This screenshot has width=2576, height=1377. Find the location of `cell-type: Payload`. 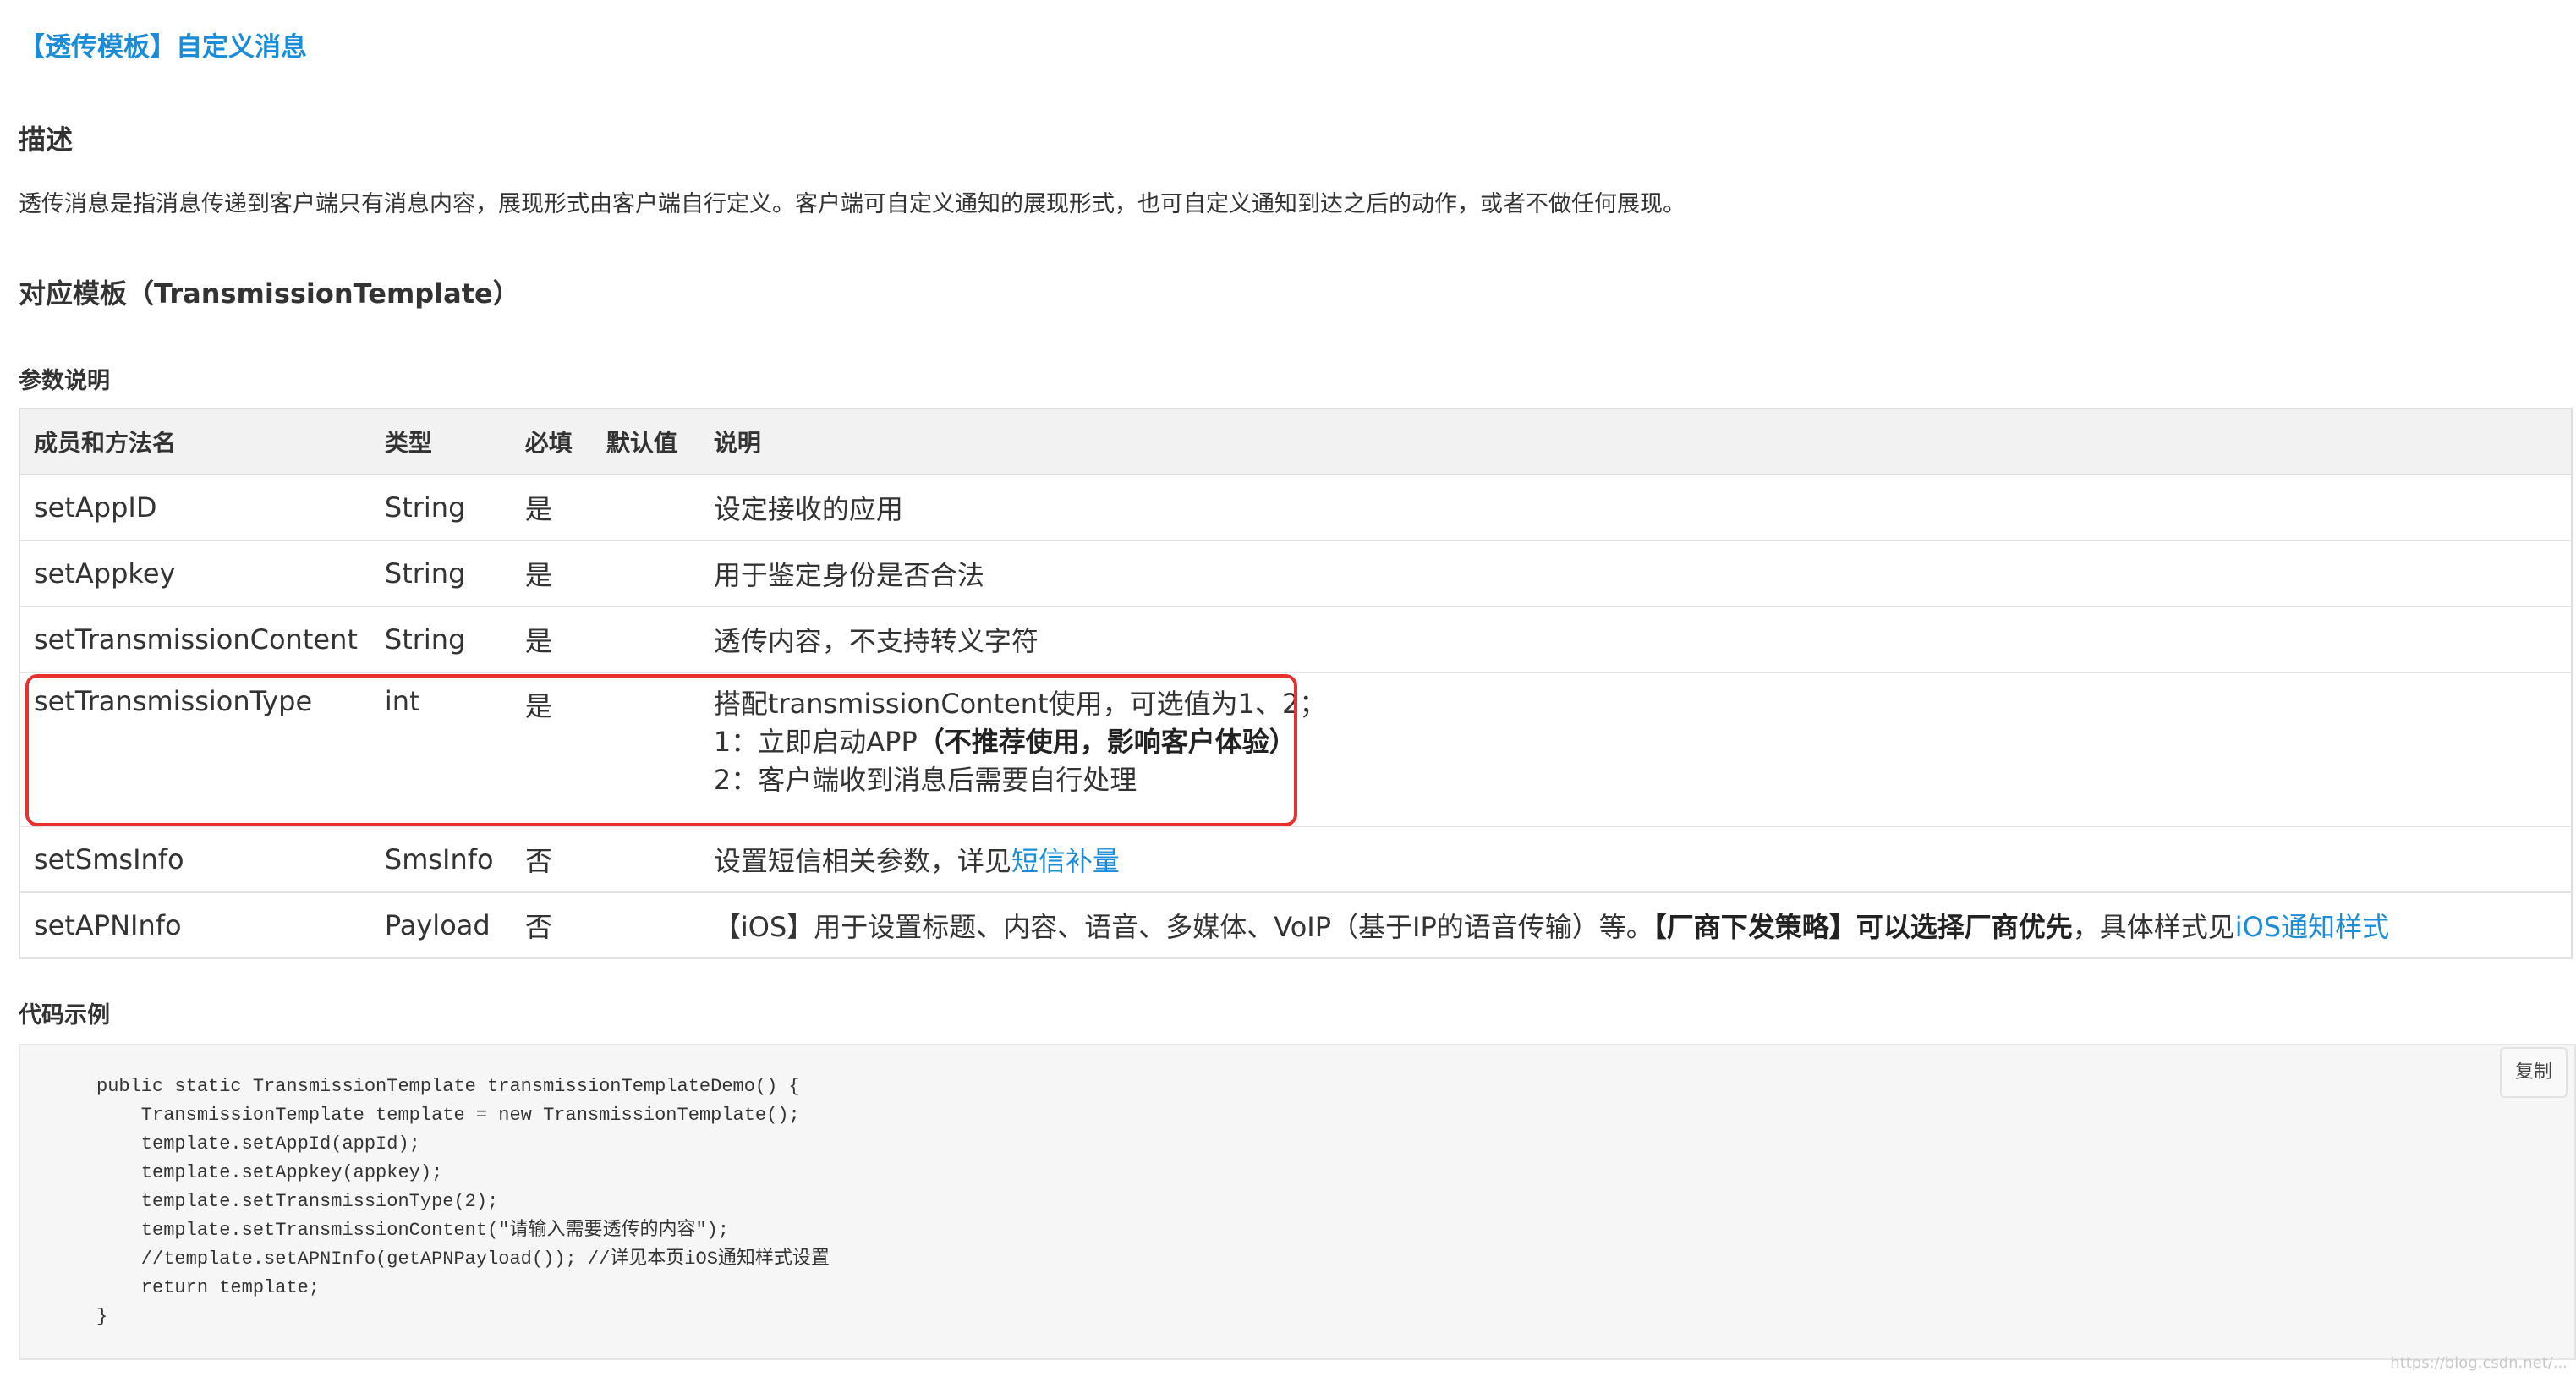

cell-type: Payload is located at coordinates (441, 925).